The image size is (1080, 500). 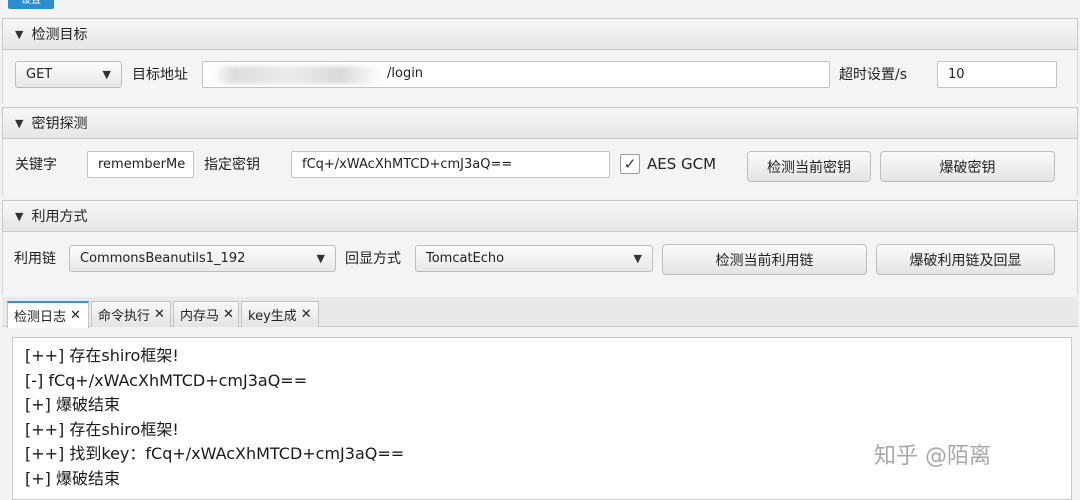 What do you see at coordinates (31, 4) in the screenshot?
I see `settings-tab: 设置` at bounding box center [31, 4].